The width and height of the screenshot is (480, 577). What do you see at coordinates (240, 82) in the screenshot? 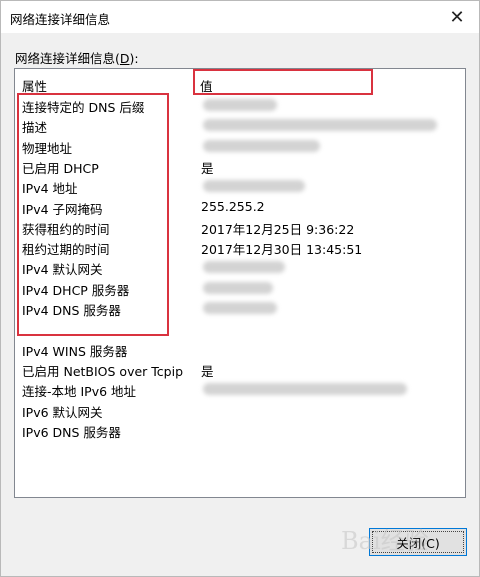
I see `list-header: 属性 值` at bounding box center [240, 82].